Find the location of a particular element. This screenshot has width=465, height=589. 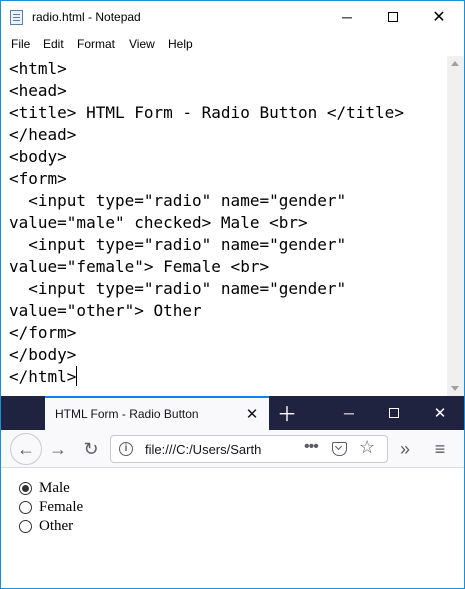

arrow-left-icon: ← is located at coordinates (26, 448).